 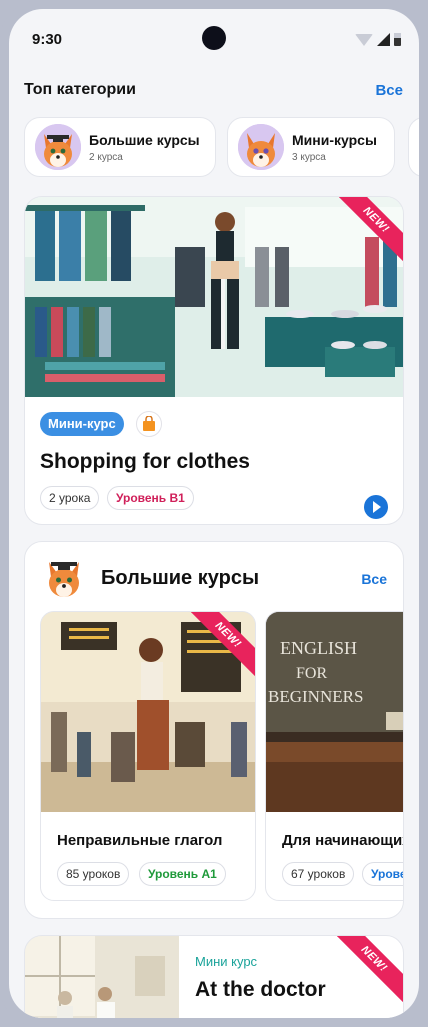 What do you see at coordinates (315, 696) in the screenshot?
I see `chalkboard-text-3: BEGINNERS` at bounding box center [315, 696].